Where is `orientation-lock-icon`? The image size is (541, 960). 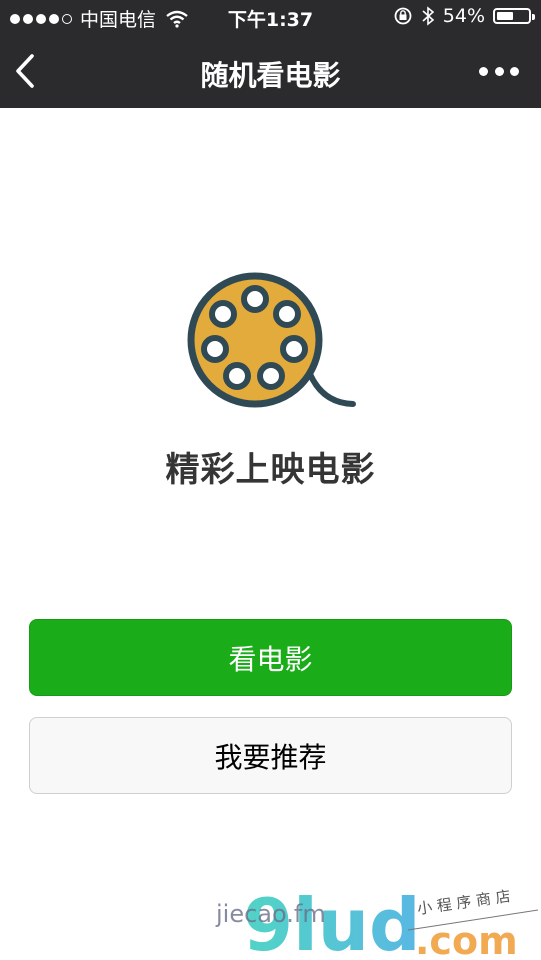 orientation-lock-icon is located at coordinates (403, 16).